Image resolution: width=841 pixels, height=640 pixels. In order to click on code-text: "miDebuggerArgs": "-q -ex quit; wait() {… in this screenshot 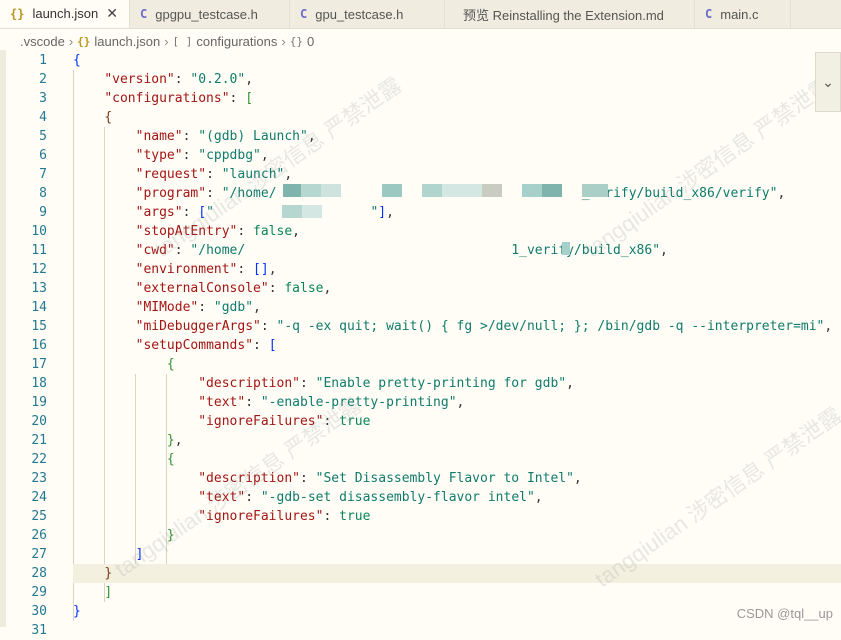, I will do `click(484, 326)`.